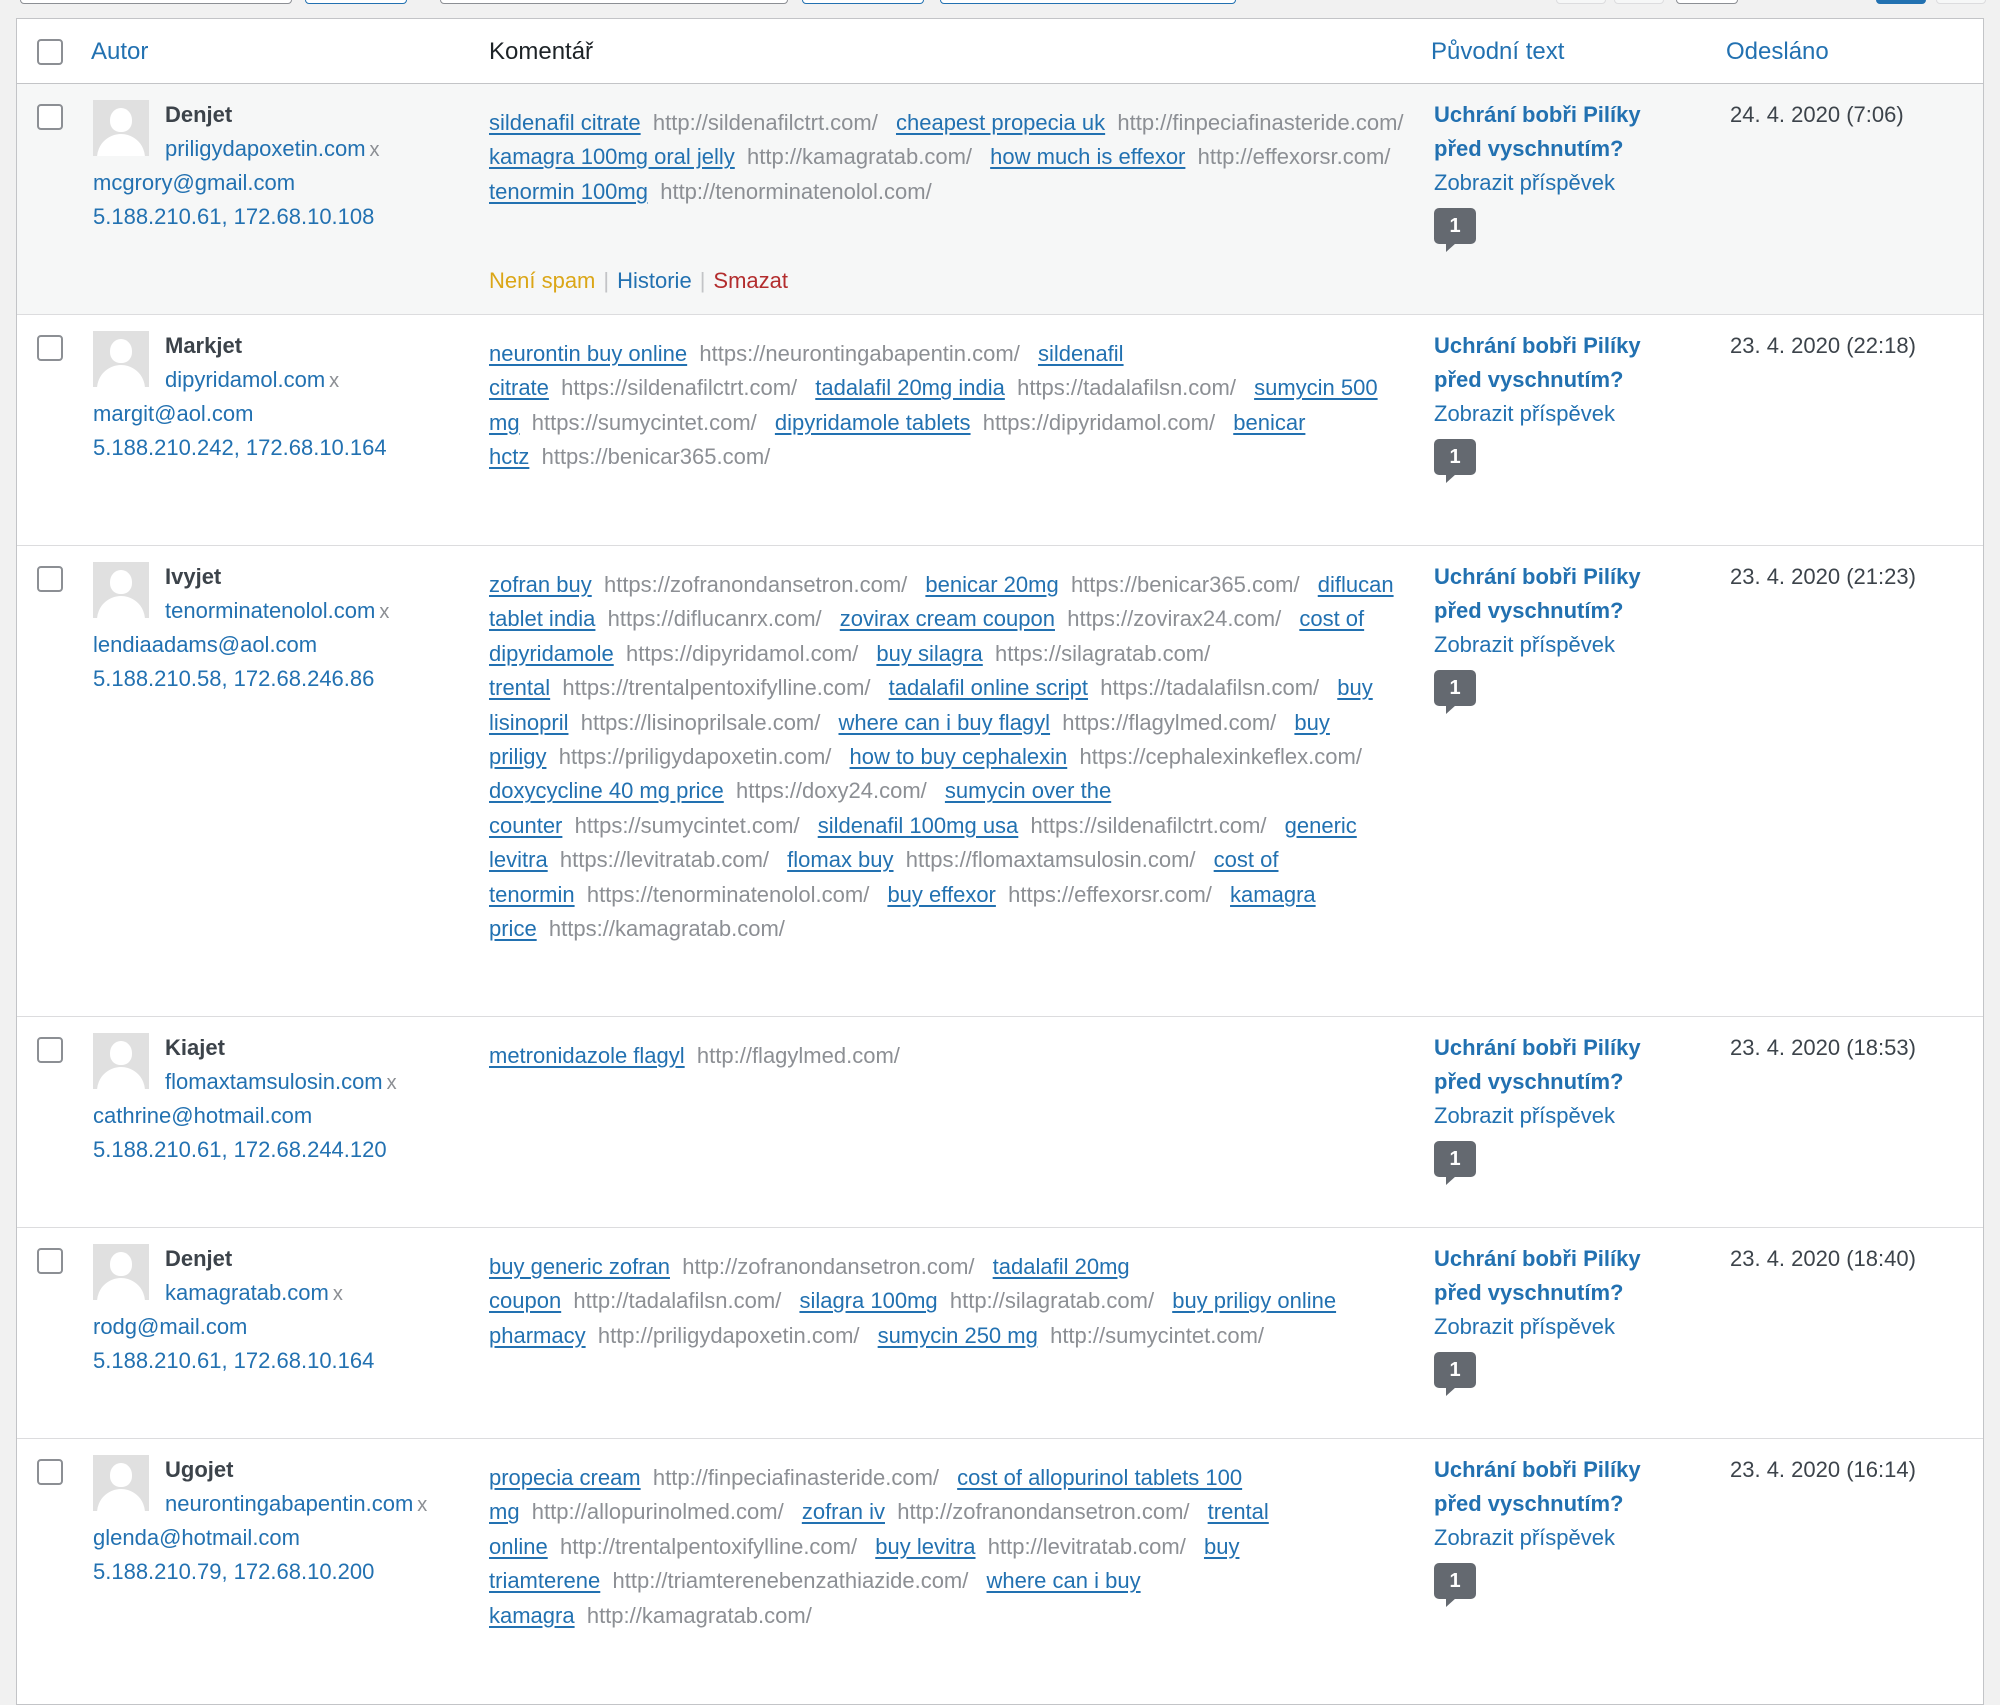 This screenshot has height=1705, width=2000. I want to click on author-email-link: mcgrory@gmail.com, so click(194, 183).